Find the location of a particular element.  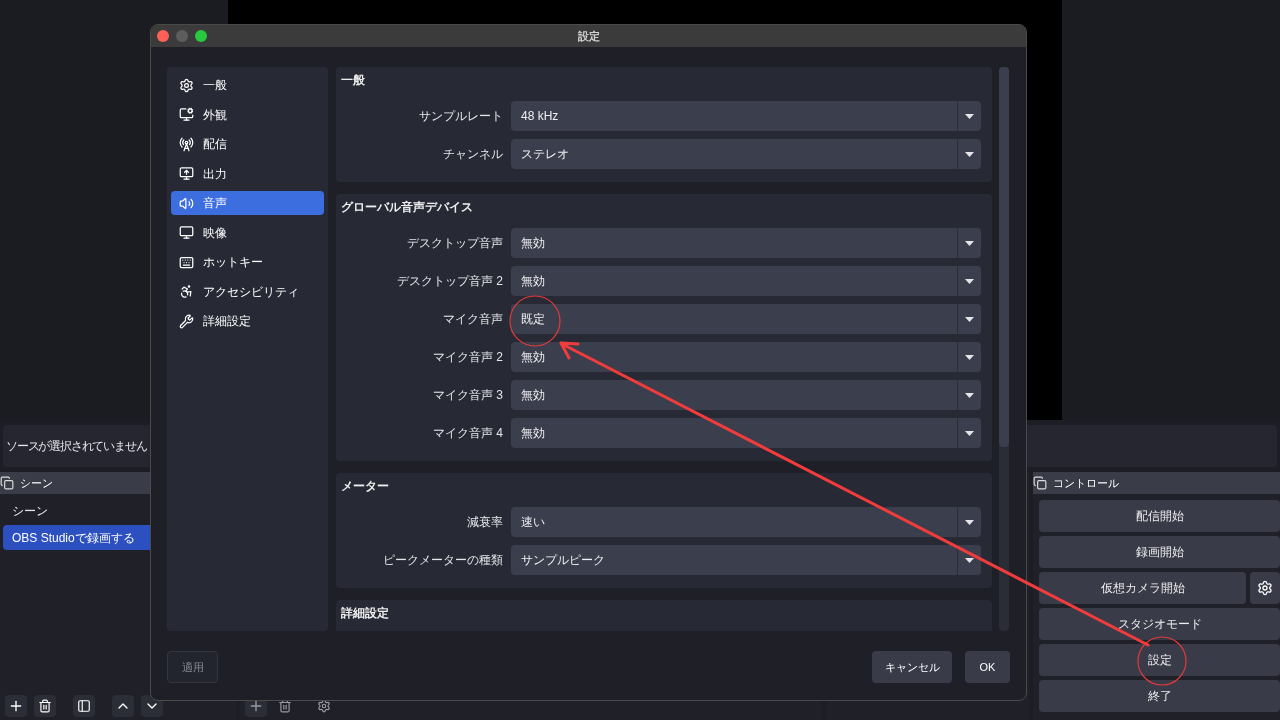

field-label: デスクトップ音声 is located at coordinates (454, 243).